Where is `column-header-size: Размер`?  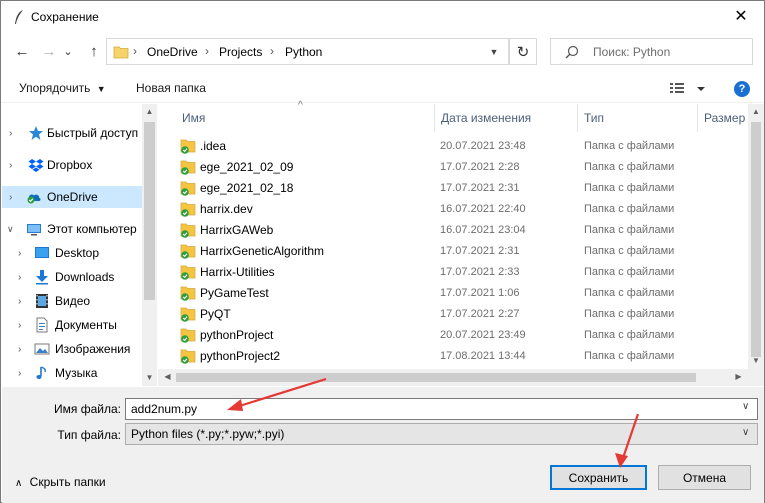 column-header-size: Размер is located at coordinates (723, 118).